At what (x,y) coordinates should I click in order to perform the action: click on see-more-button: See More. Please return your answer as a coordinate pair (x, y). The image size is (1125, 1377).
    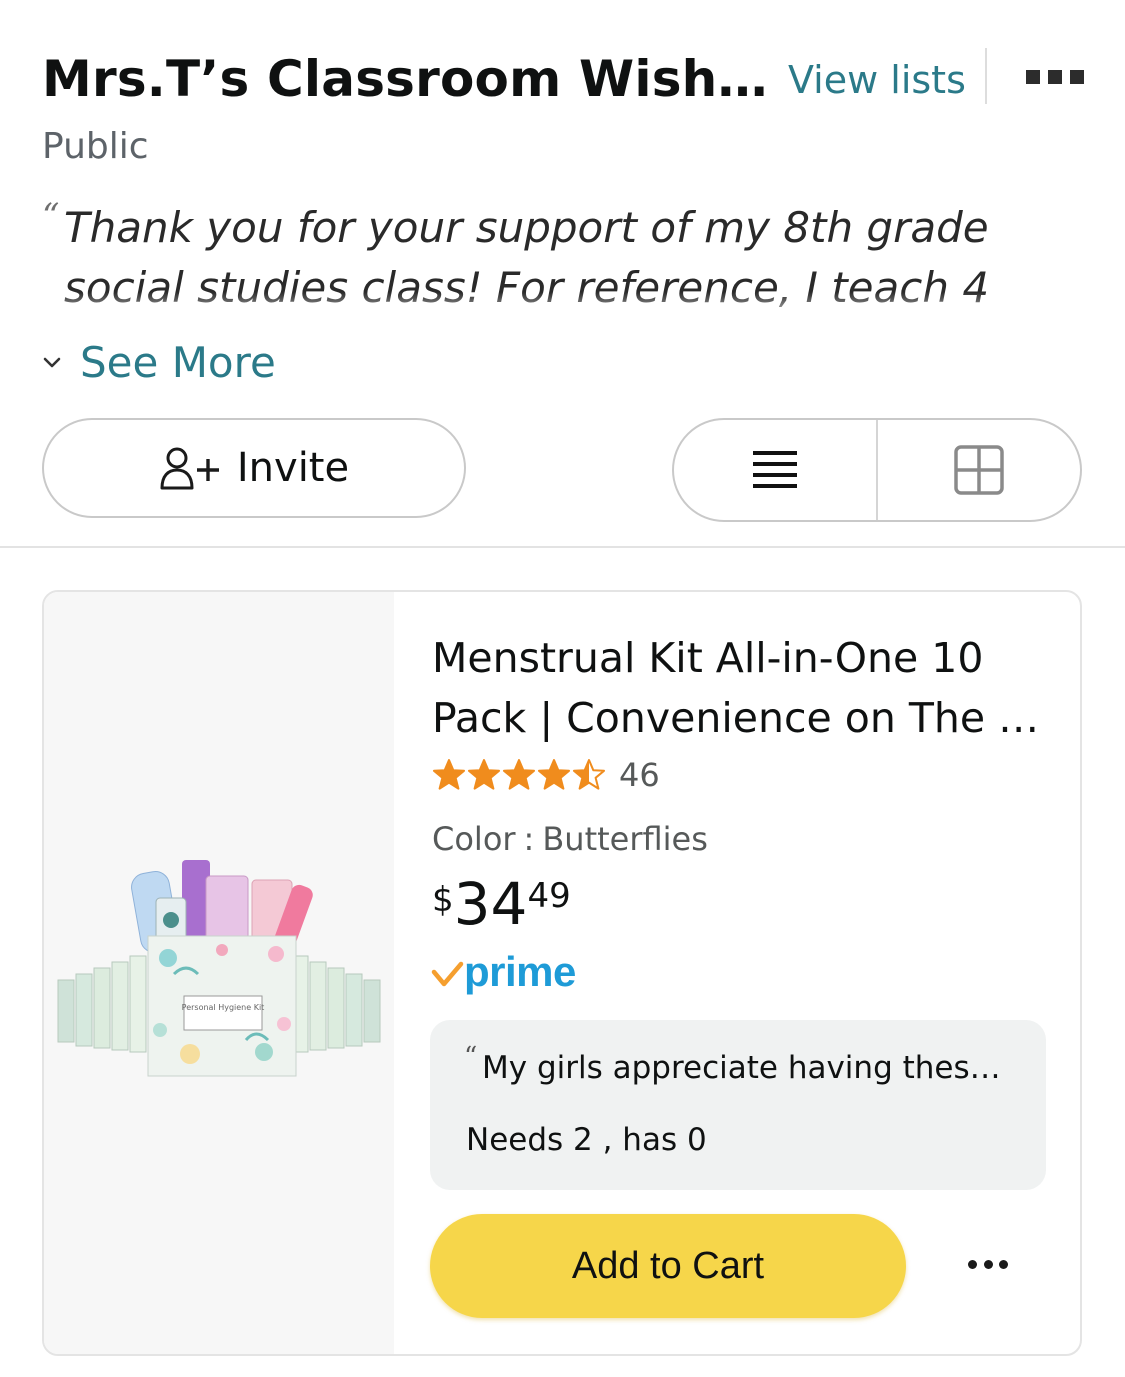
    Looking at the image, I should click on (158, 362).